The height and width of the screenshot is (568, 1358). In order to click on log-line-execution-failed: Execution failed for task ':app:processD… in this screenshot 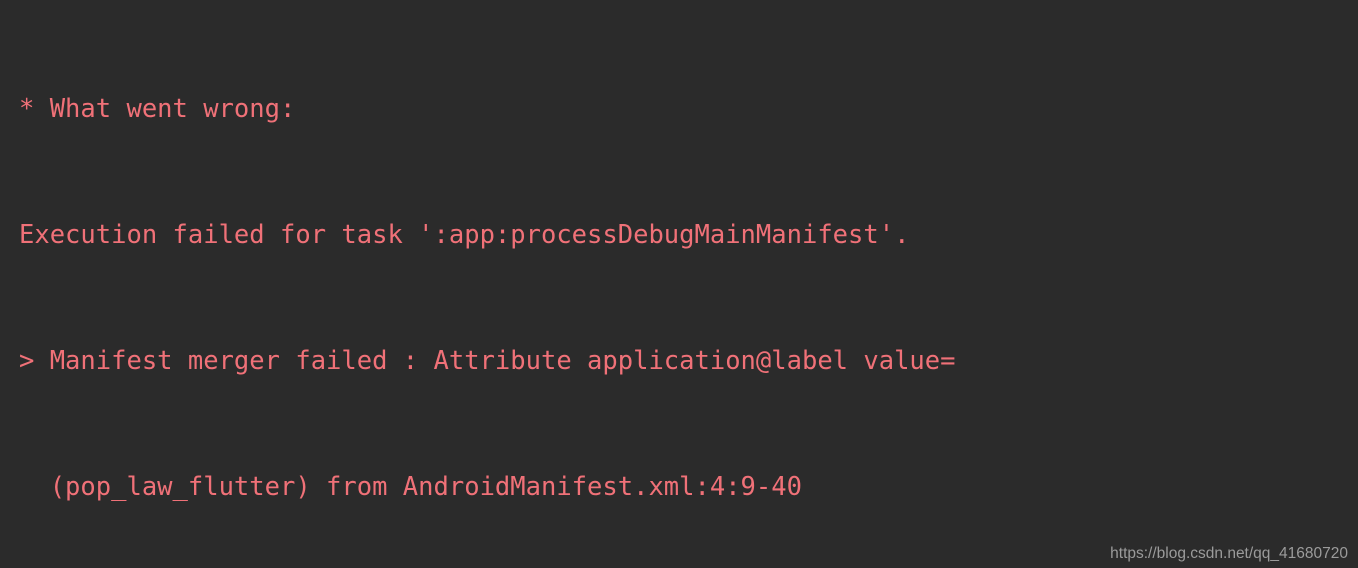, I will do `click(464, 235)`.